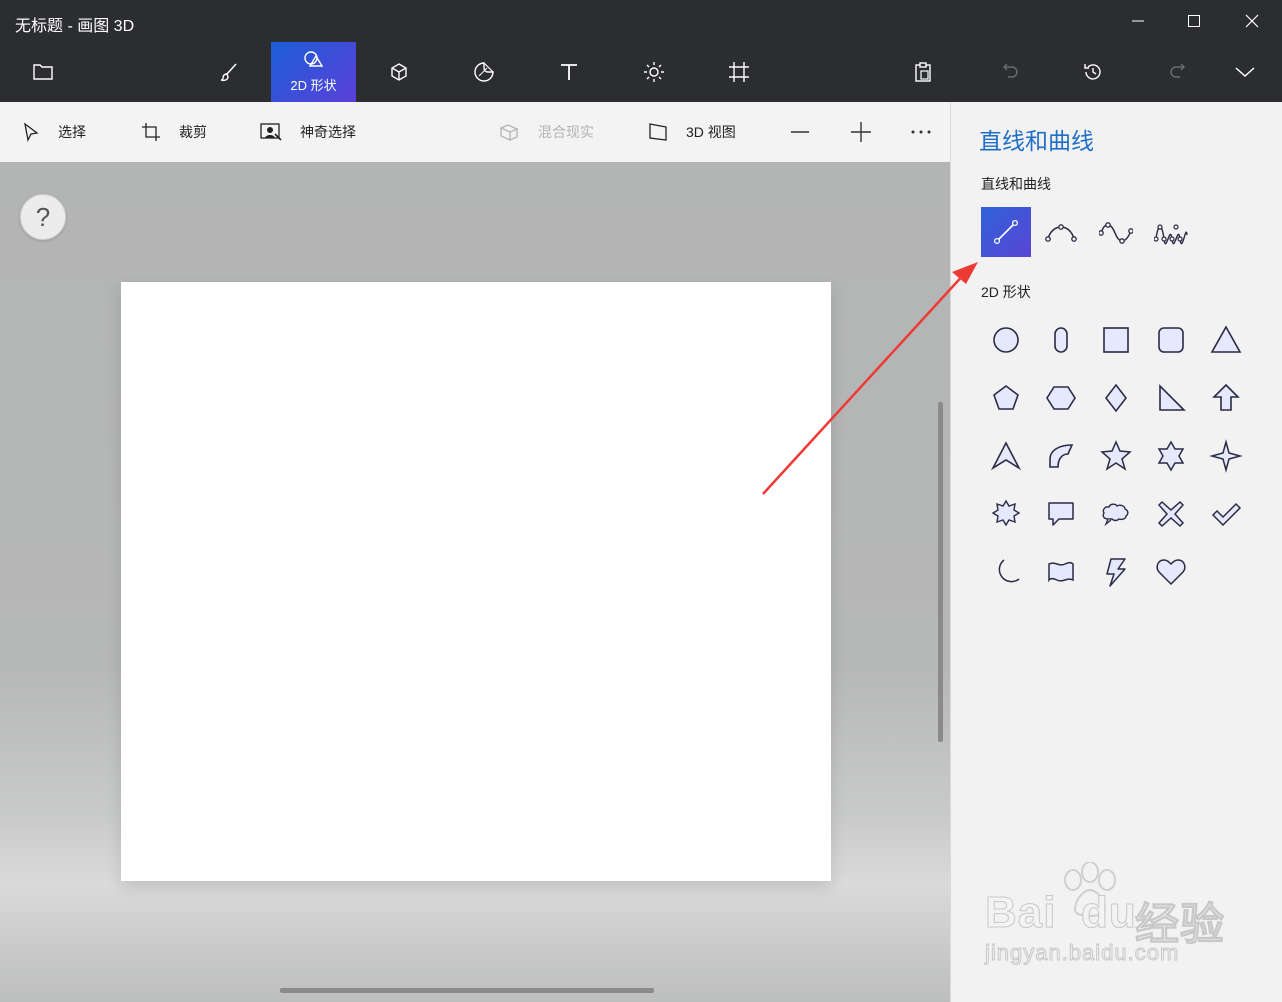  What do you see at coordinates (484, 72) in the screenshot?
I see `tab-stickers` at bounding box center [484, 72].